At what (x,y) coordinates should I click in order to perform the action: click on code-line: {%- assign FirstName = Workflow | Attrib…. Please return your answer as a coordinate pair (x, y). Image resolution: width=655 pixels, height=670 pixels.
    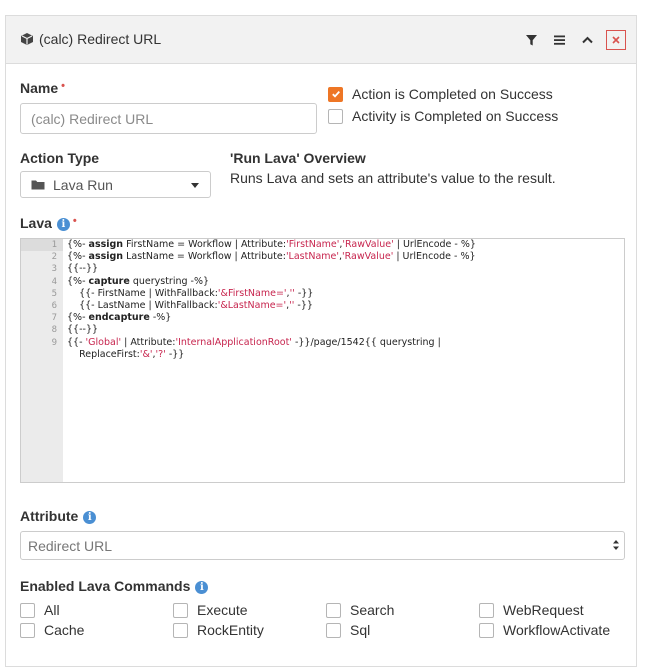
    Looking at the image, I should click on (271, 244).